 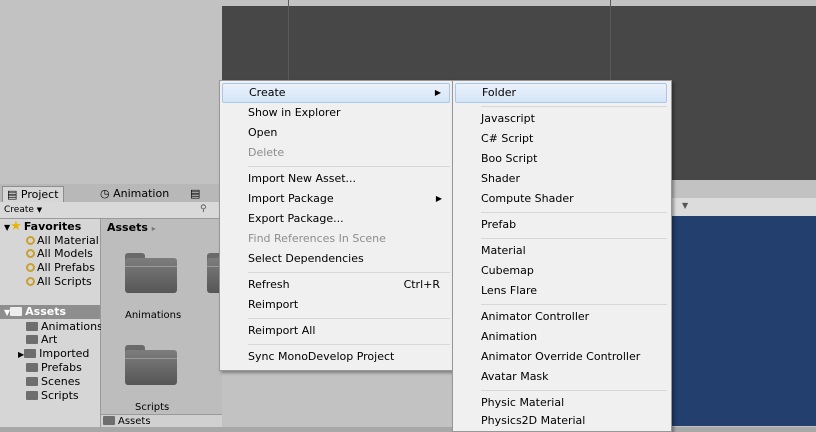 What do you see at coordinates (336, 93) in the screenshot?
I see `menu-item-create: Create ▶` at bounding box center [336, 93].